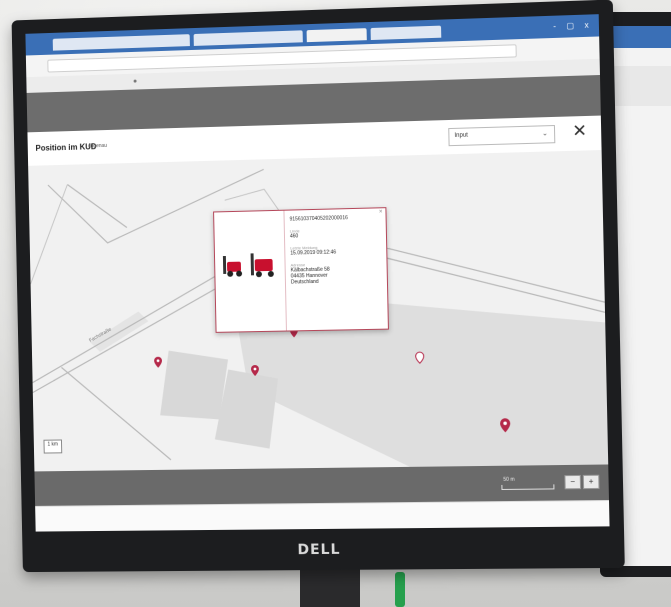 This screenshot has width=671, height=607. Describe the element at coordinates (501, 135) in the screenshot. I see `input-dropdown: Input ⌄` at that location.